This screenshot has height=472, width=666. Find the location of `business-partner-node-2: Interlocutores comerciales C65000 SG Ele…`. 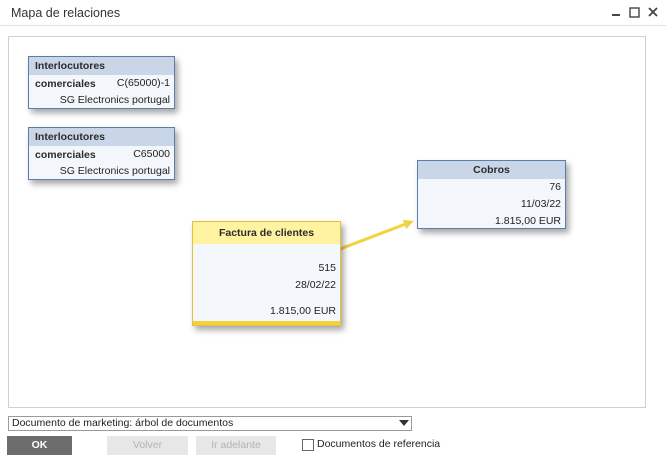

business-partner-node-2: Interlocutores comerciales C65000 SG Ele… is located at coordinates (101, 153).